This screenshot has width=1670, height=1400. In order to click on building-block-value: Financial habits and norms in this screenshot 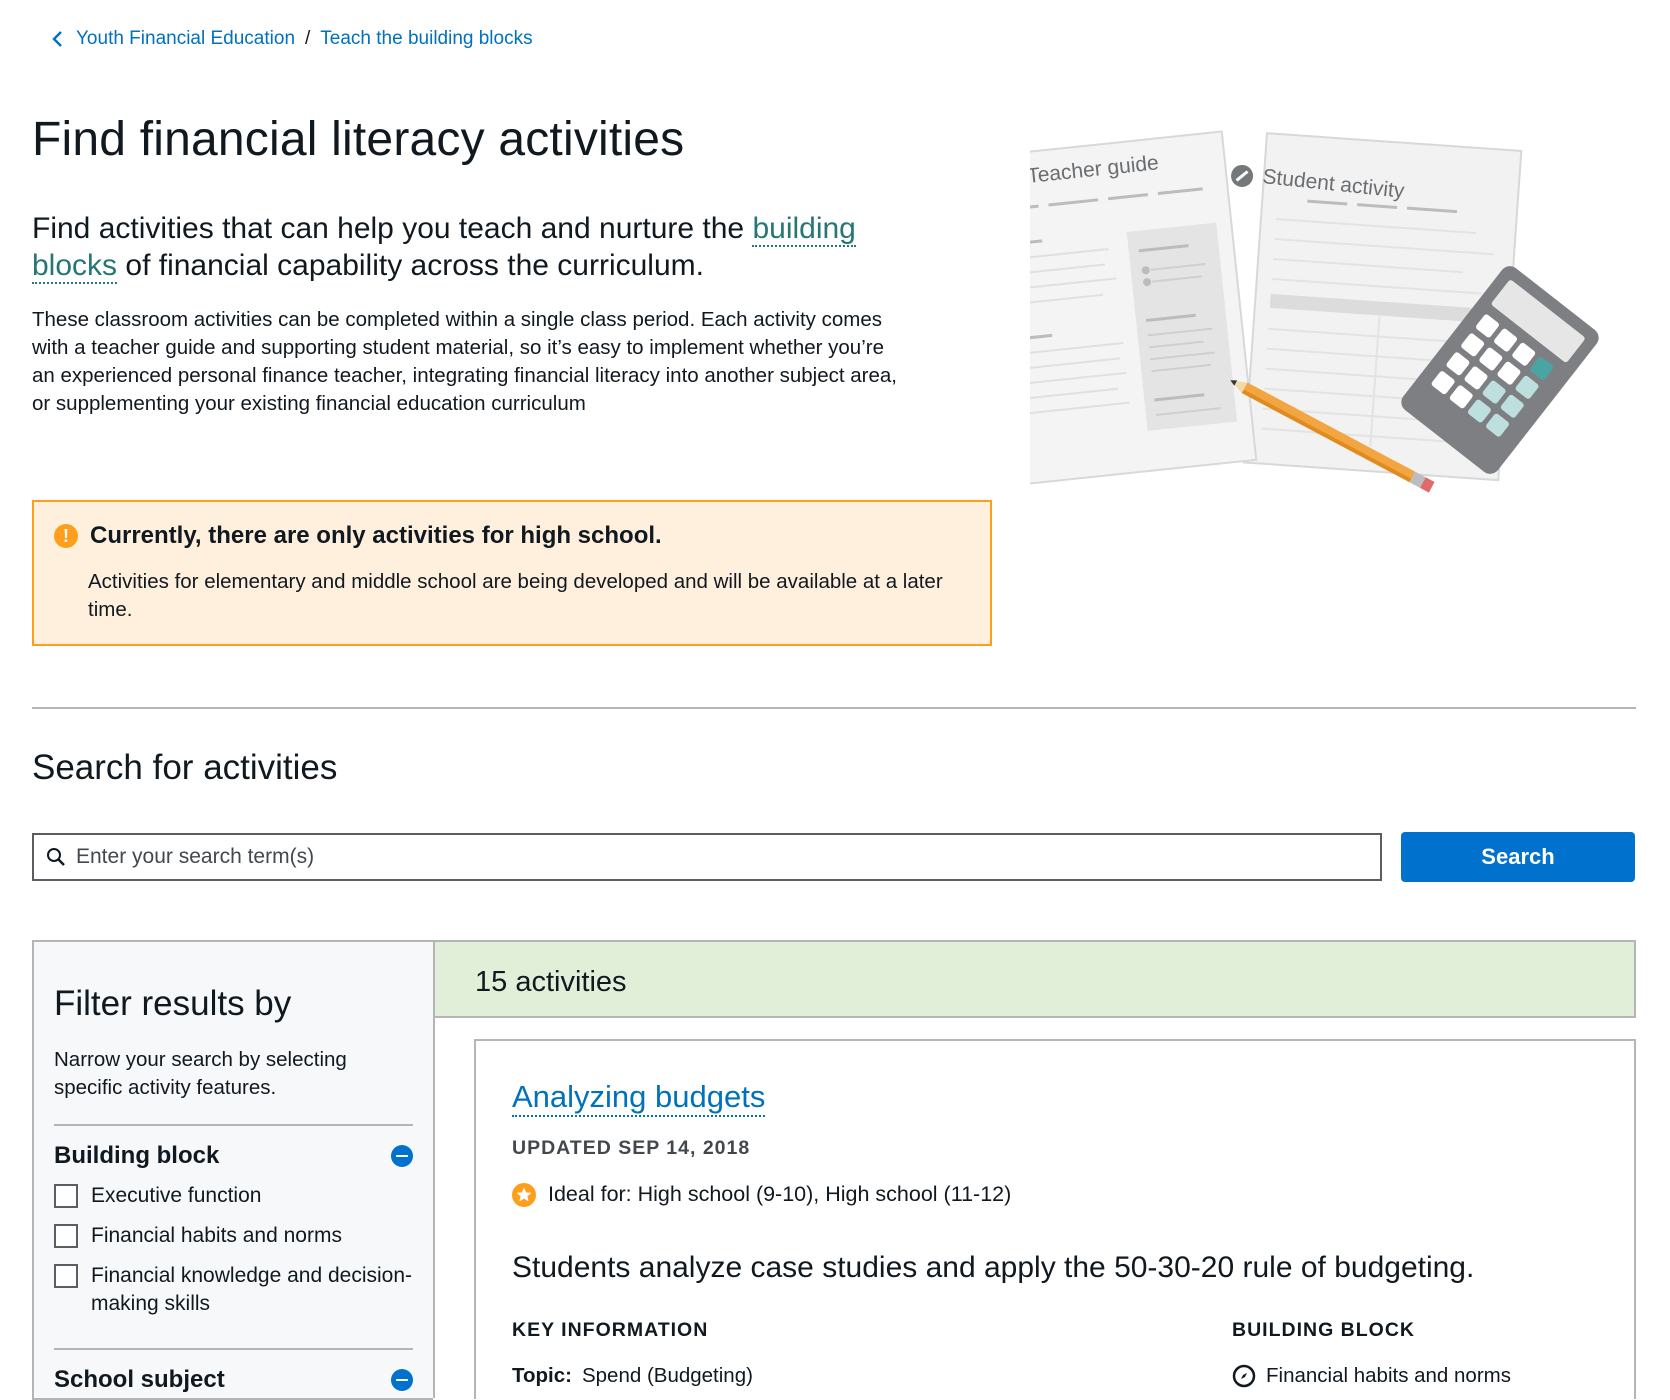, I will do `click(1388, 1375)`.